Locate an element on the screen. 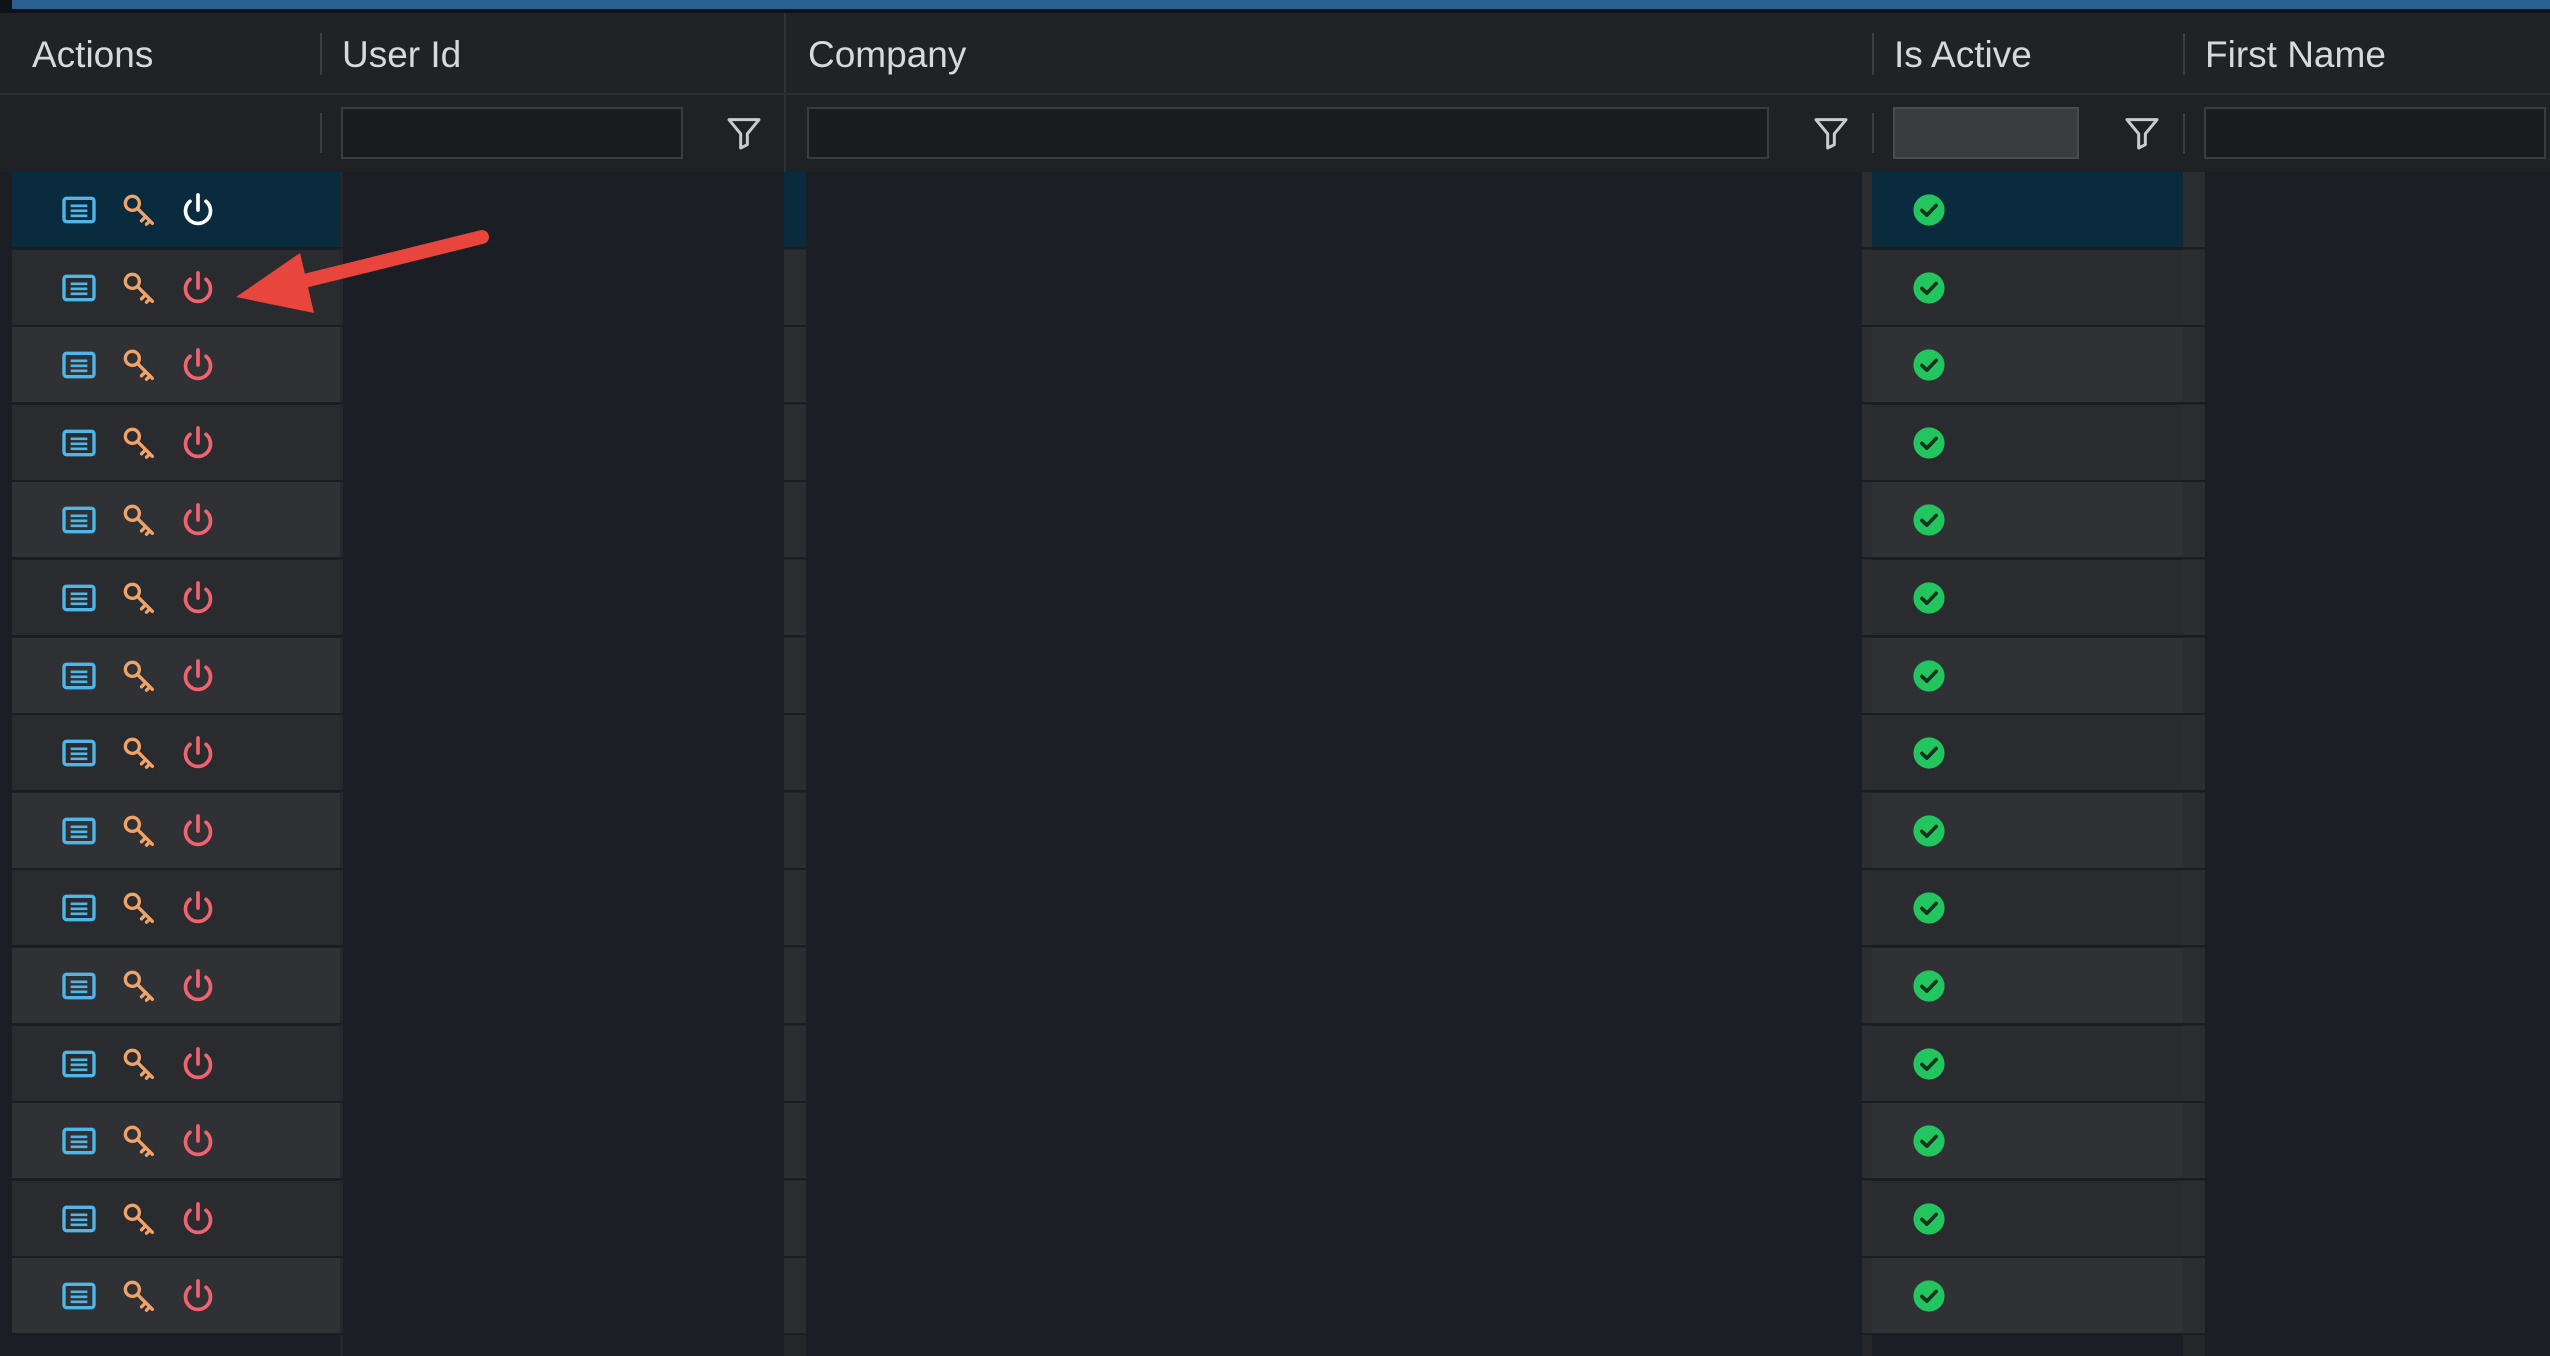 Image resolution: width=2550 pixels, height=1356 pixels. user-id-filter-input is located at coordinates (512, 133).